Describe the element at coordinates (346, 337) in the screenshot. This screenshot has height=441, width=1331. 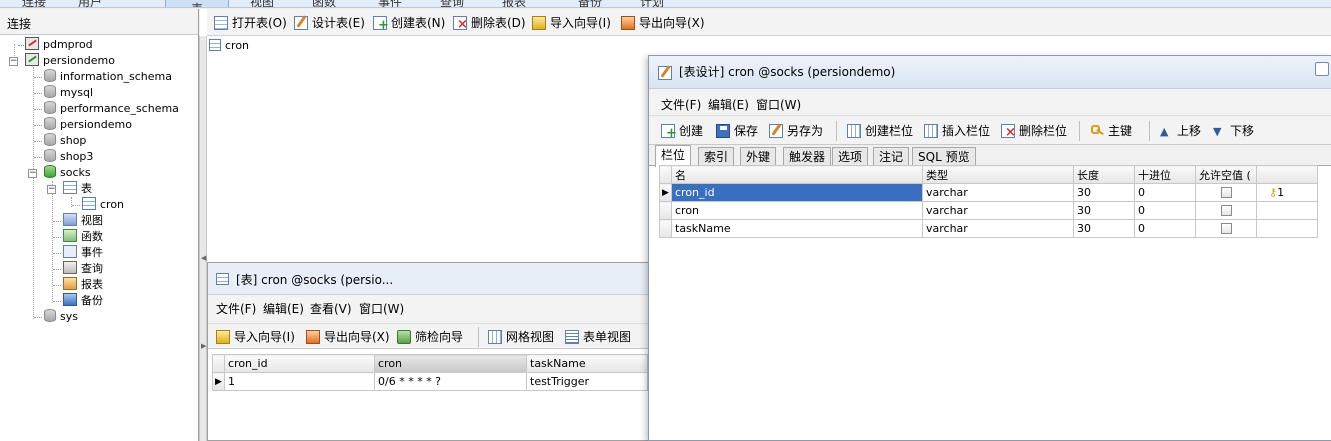
I see `data-export-button: 导出向导(X)` at that location.